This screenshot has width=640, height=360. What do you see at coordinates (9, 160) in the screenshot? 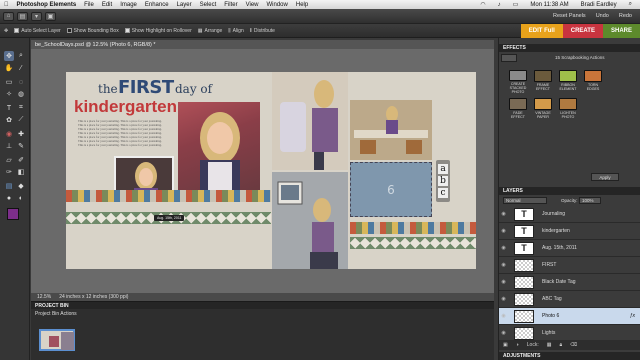
I see `eraser-tool-icon: ▱` at bounding box center [9, 160].